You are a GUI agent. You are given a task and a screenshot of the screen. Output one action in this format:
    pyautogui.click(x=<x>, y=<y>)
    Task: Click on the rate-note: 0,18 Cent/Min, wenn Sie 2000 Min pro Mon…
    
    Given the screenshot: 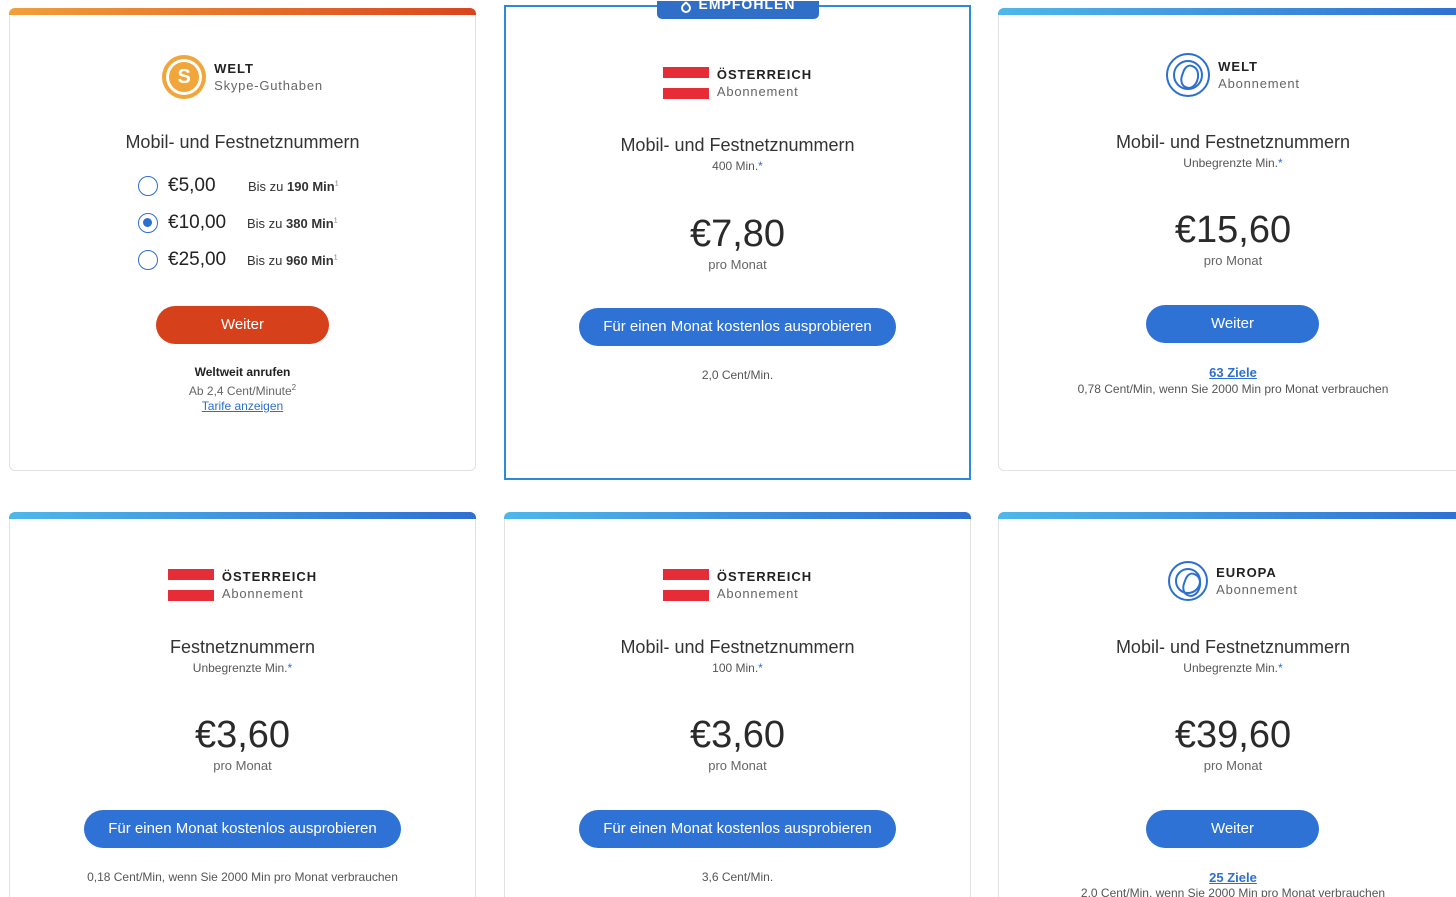 What is the action you would take?
    pyautogui.click(x=242, y=877)
    